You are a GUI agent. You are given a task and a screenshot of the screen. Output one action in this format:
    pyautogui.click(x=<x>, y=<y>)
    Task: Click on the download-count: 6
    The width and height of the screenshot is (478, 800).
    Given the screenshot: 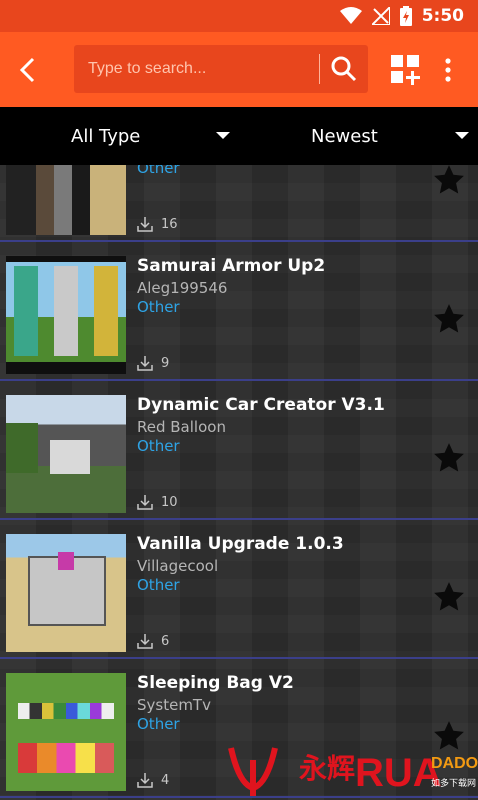 What is the action you would take?
    pyautogui.click(x=153, y=641)
    